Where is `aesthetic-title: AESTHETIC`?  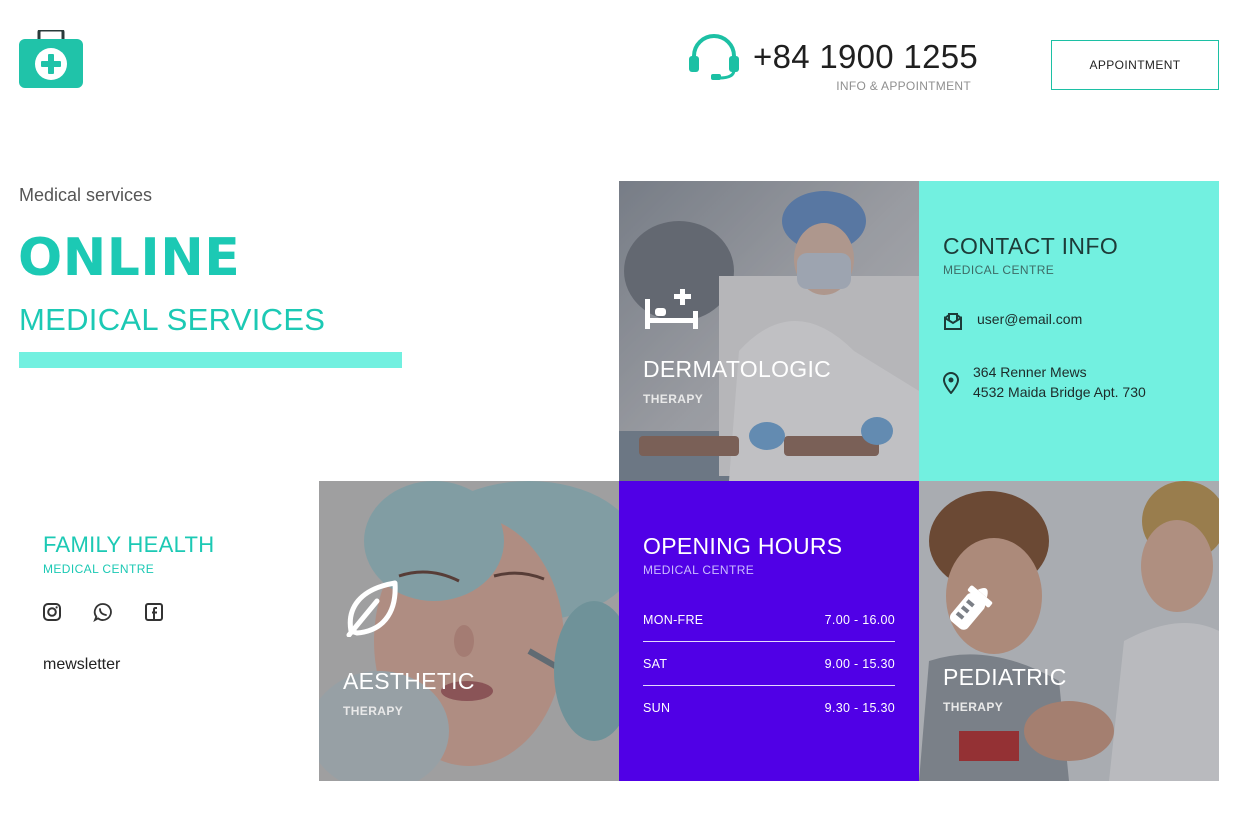
aesthetic-title: AESTHETIC is located at coordinates (409, 681).